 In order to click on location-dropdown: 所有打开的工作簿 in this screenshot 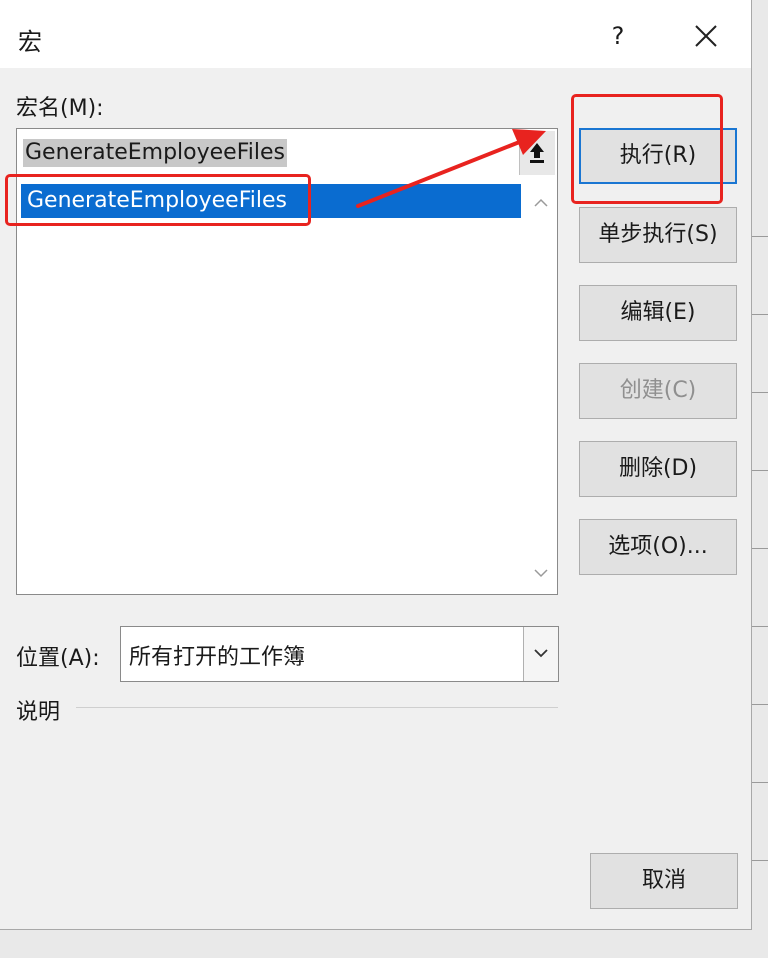, I will do `click(339, 654)`.